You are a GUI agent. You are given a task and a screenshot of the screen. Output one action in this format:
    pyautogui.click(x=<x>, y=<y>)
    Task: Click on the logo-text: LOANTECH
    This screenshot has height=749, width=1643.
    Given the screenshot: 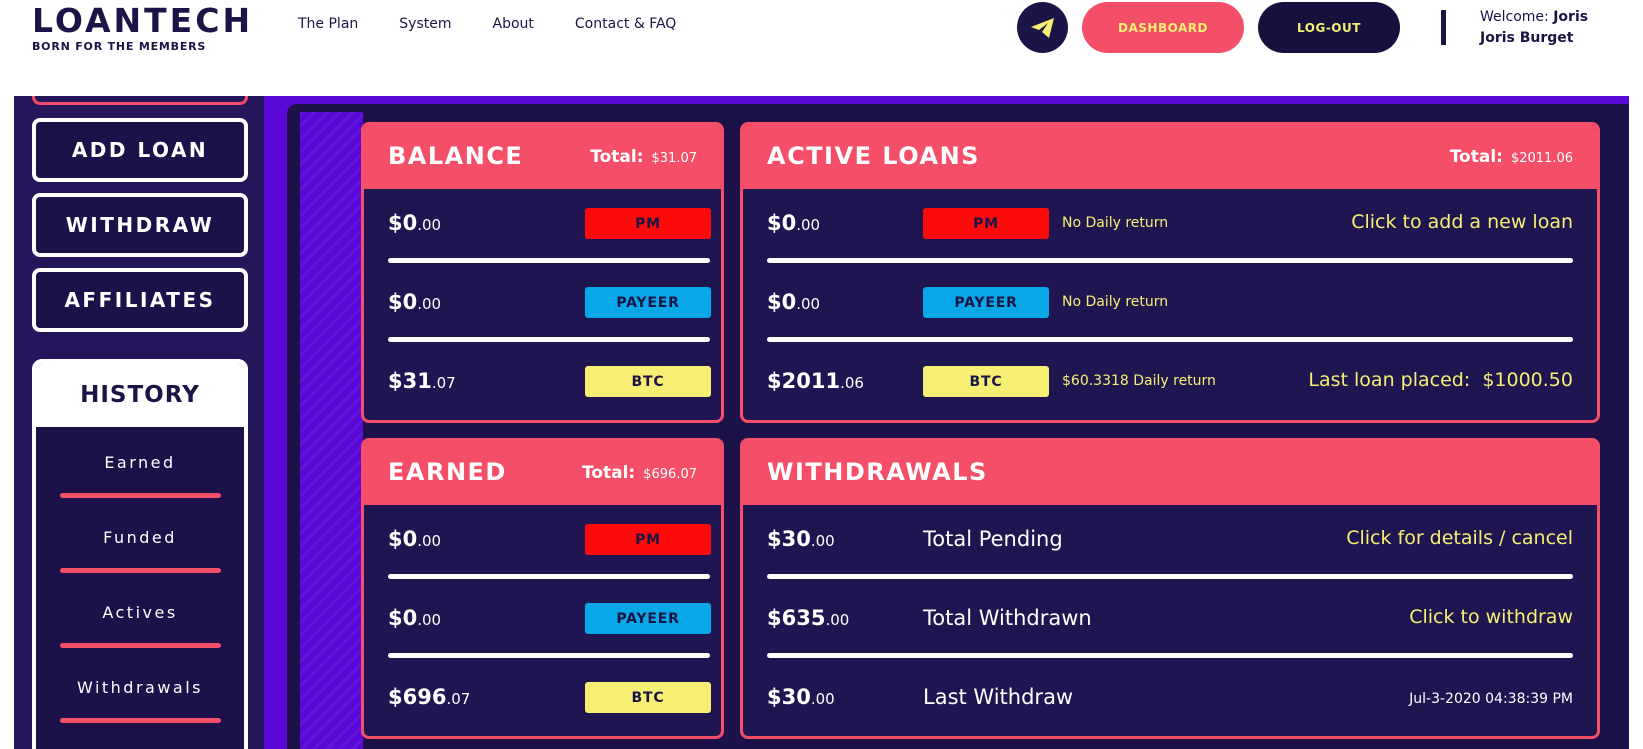 What is the action you would take?
    pyautogui.click(x=143, y=20)
    